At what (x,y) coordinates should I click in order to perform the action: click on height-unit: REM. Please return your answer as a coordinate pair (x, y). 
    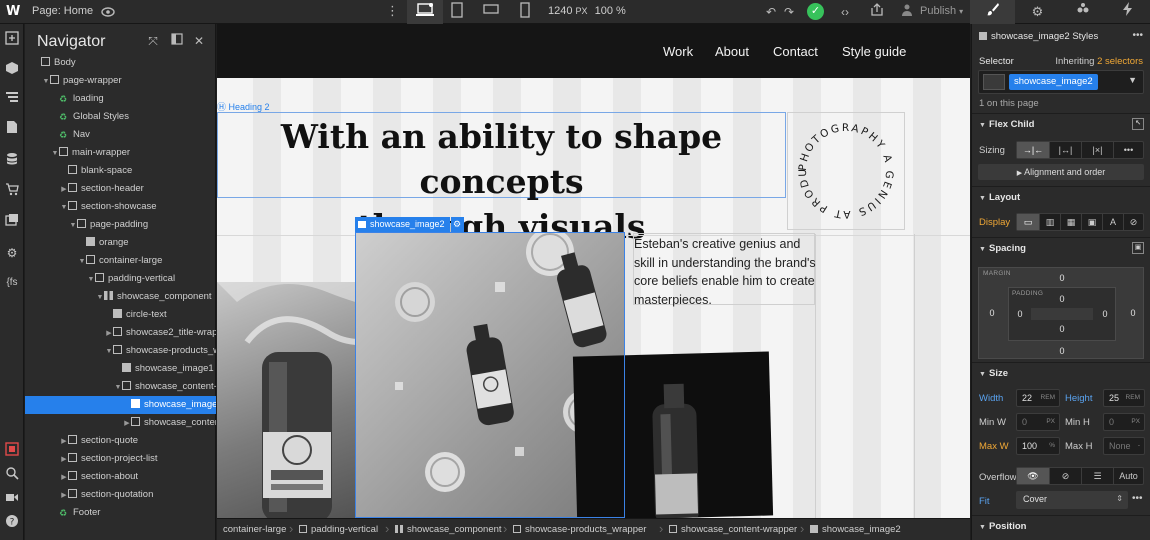
    Looking at the image, I should click on (1133, 397).